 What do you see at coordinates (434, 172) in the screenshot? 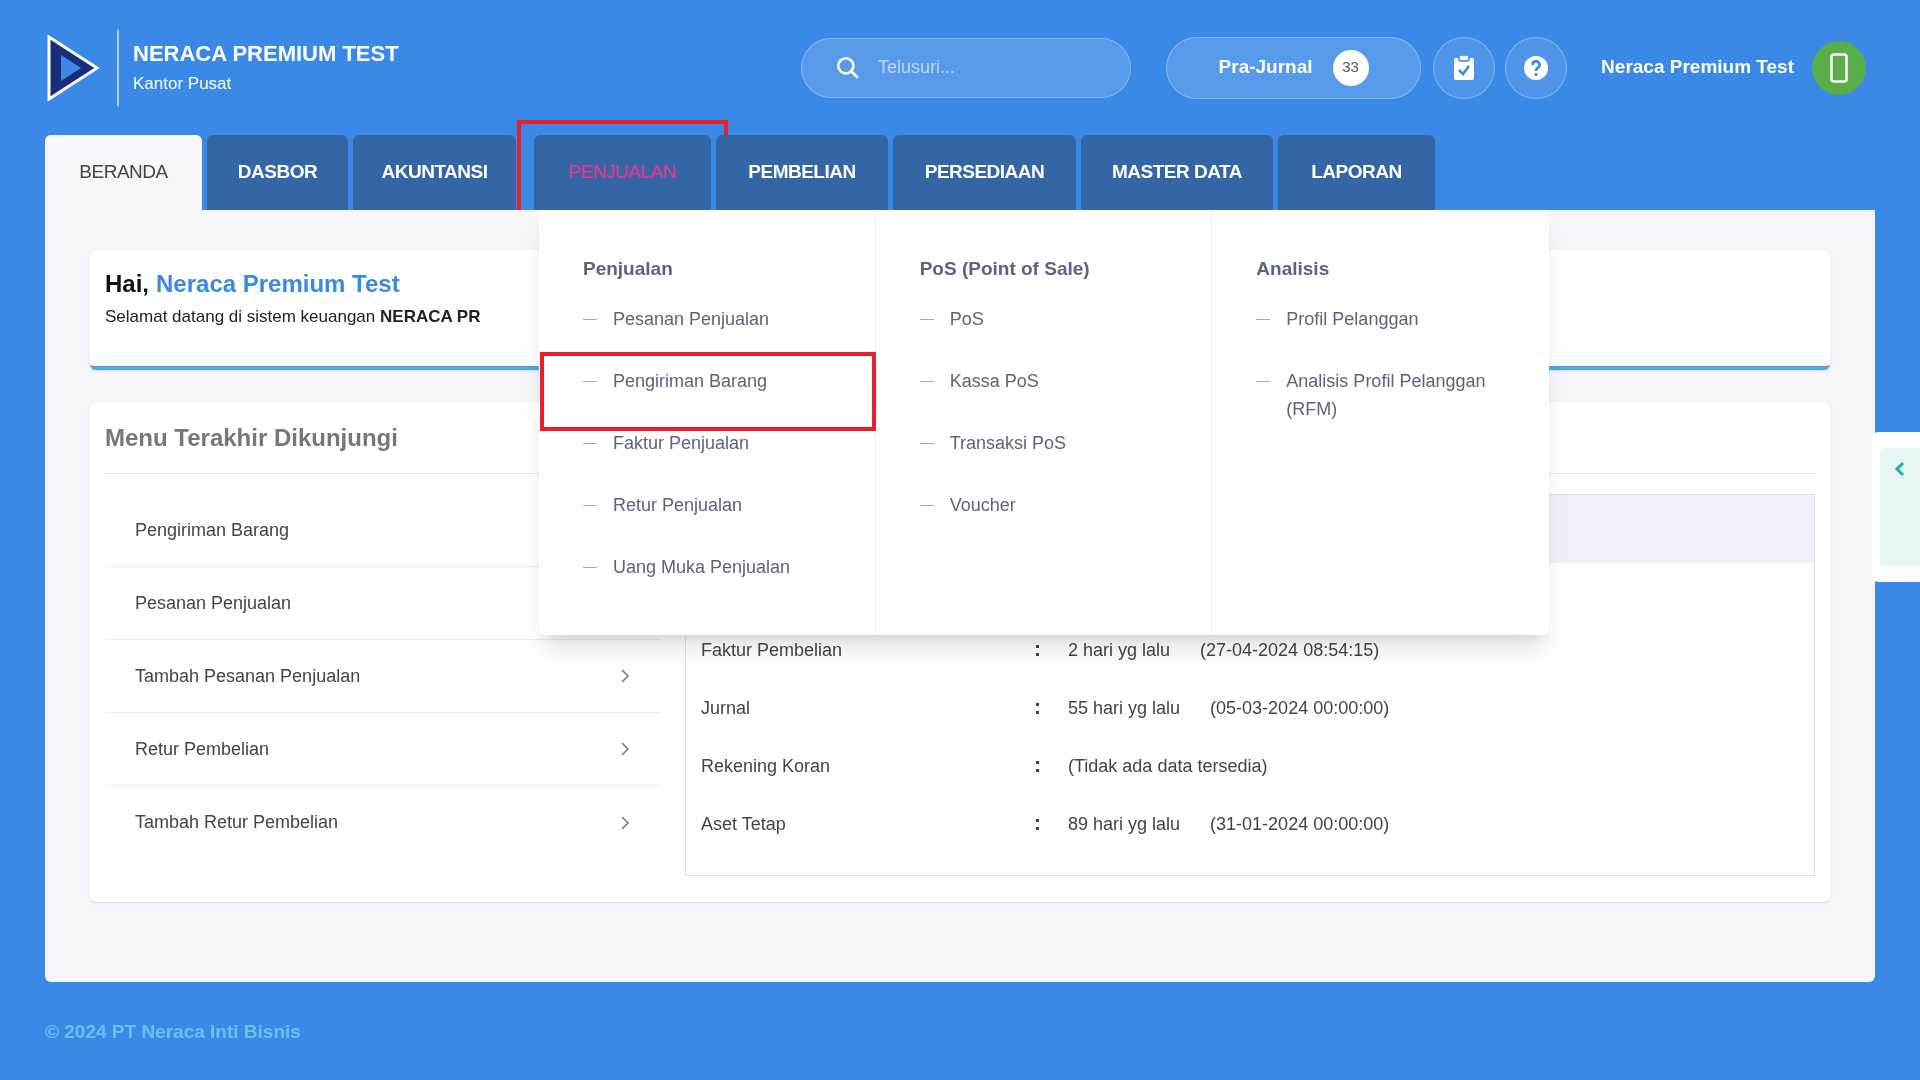
I see `nav-tab: AKUNTANSI` at bounding box center [434, 172].